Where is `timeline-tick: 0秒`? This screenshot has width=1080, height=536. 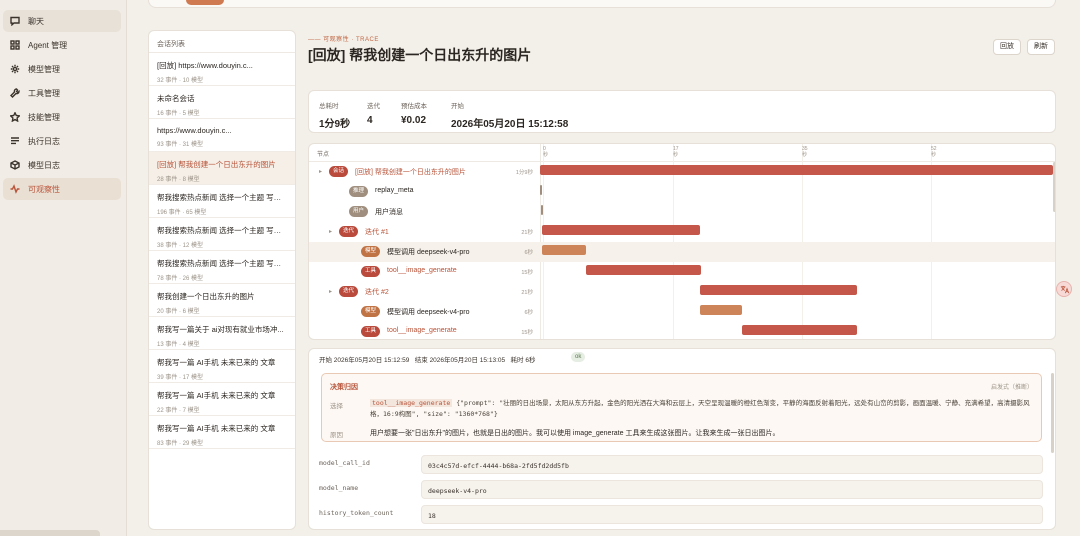
timeline-tick: 0秒 is located at coordinates (545, 152).